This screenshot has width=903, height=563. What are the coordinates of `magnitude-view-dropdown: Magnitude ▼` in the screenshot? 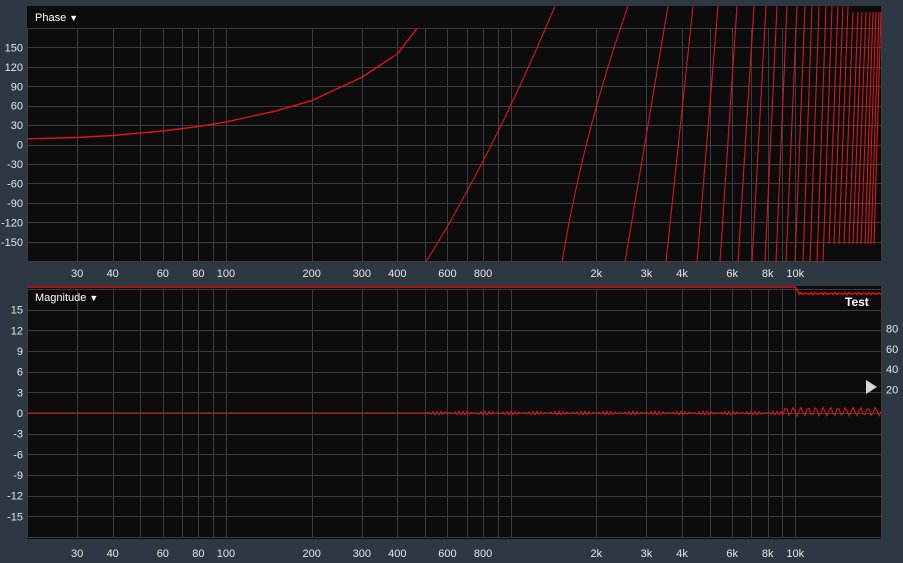 It's located at (66, 298).